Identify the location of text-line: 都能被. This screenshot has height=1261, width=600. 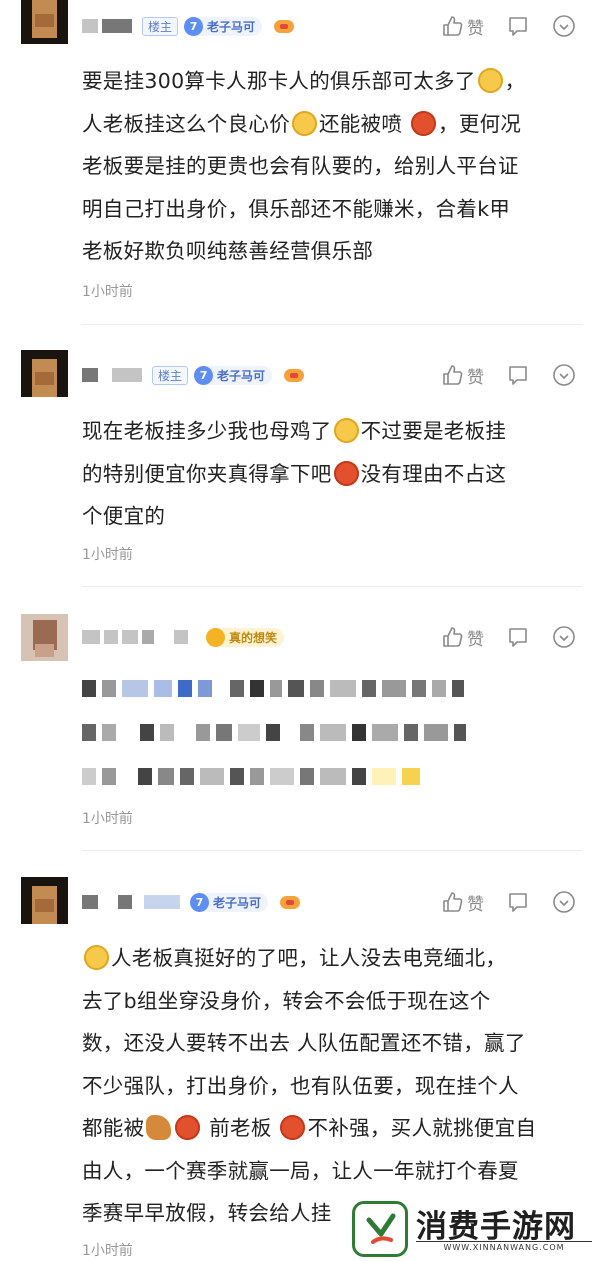
(113, 1128).